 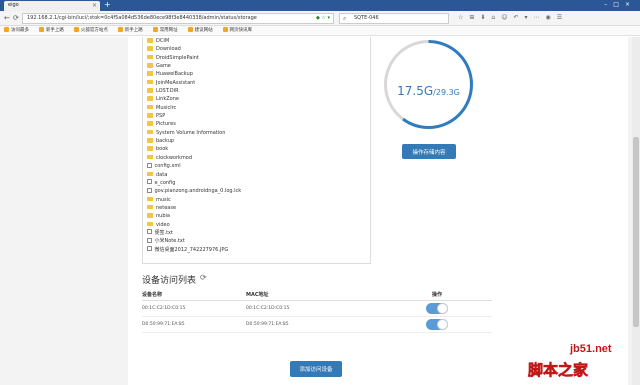 What do you see at coordinates (257, 295) in the screenshot?
I see `column-header-mac: MAC地址` at bounding box center [257, 295].